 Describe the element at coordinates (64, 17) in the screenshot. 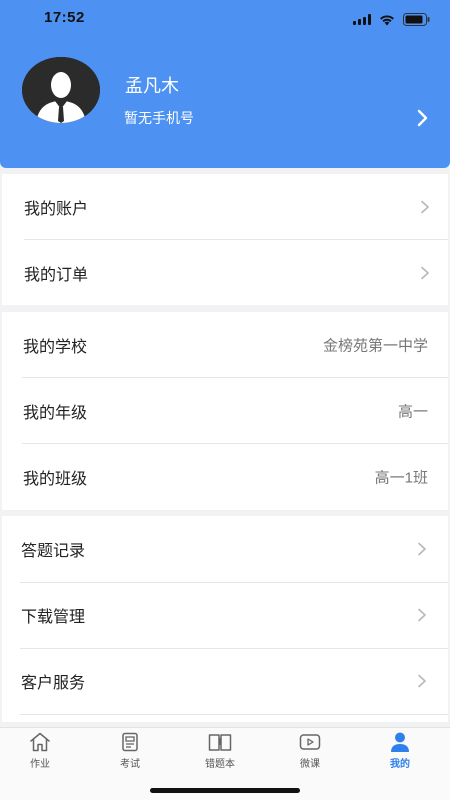

I see `status-time: 17:52` at that location.